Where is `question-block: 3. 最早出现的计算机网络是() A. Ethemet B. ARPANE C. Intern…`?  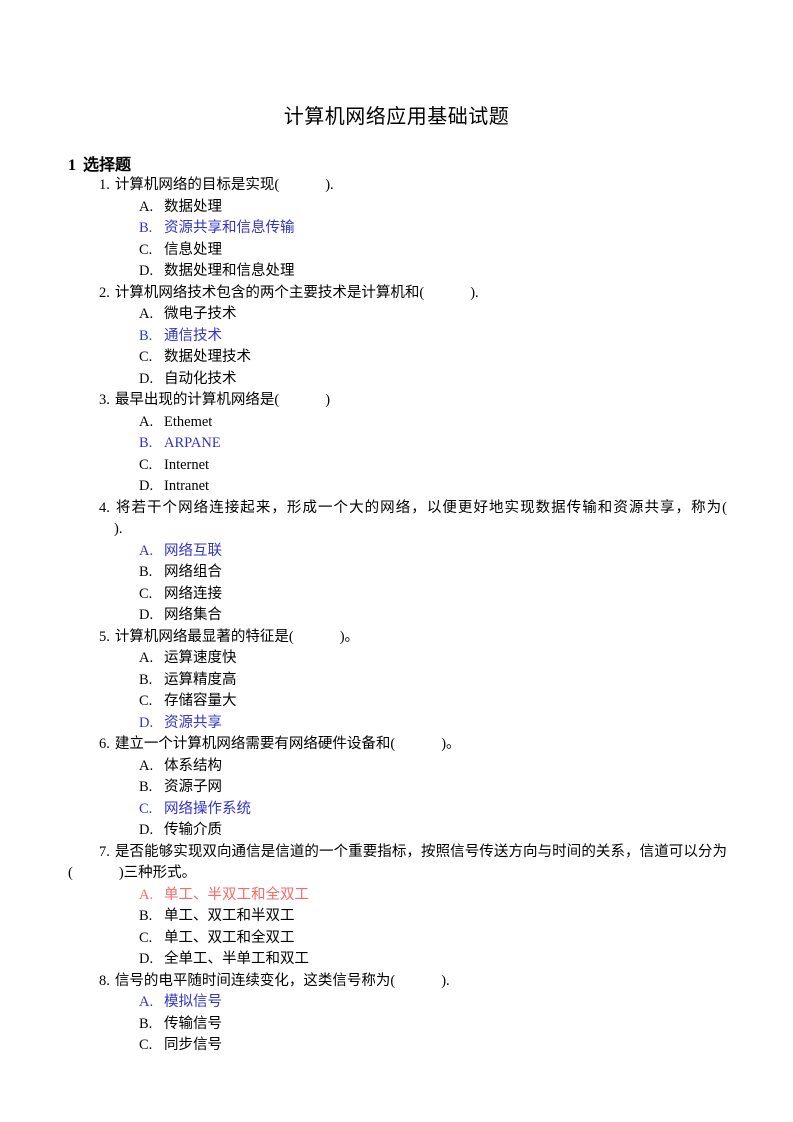 question-block: 3. 最早出现的计算机网络是() A. Ethemet B. ARPANE C. Intern… is located at coordinates (396, 444).